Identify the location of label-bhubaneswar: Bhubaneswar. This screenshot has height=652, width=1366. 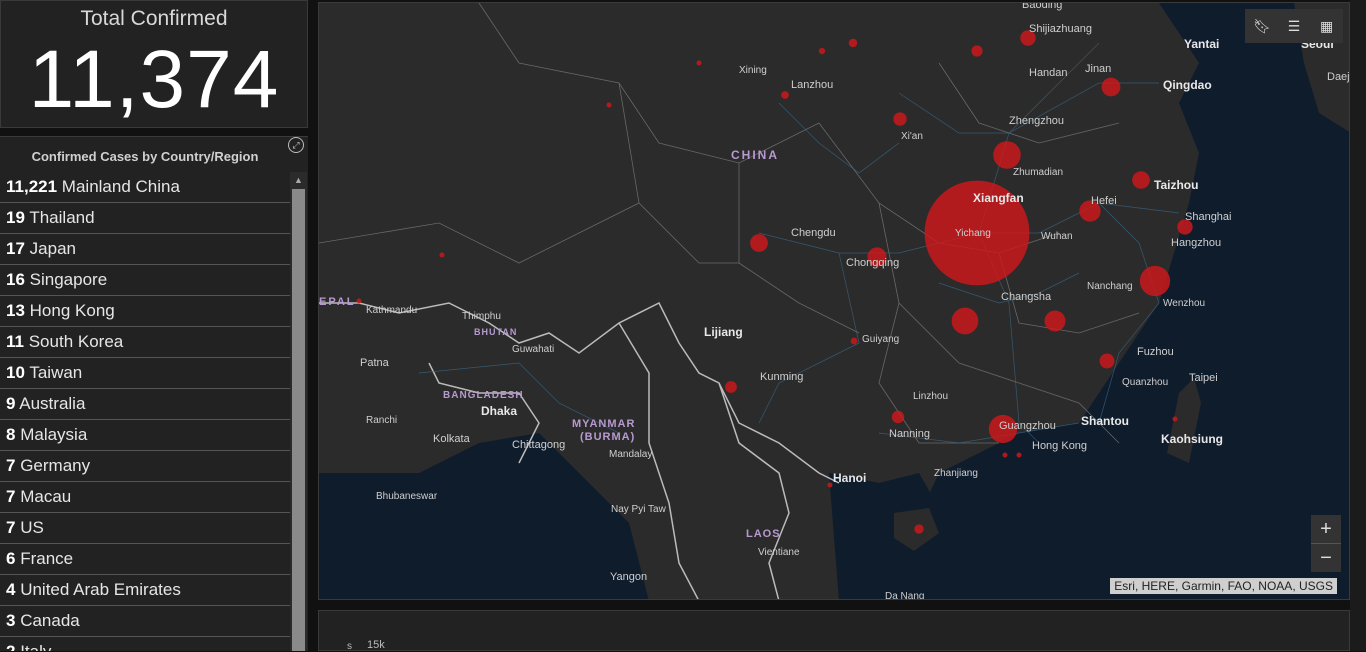
(407, 496).